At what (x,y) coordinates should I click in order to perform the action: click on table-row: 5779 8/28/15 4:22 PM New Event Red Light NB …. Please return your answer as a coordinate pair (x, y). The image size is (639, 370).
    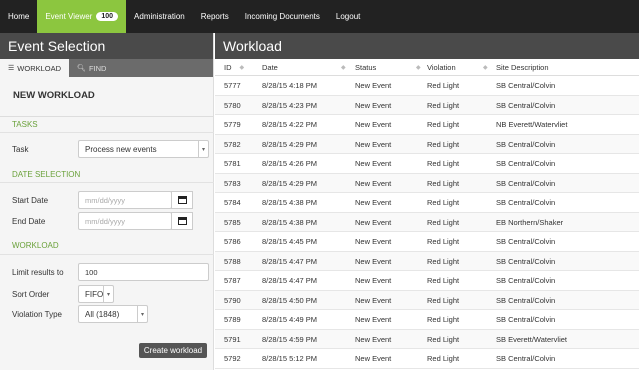
    Looking at the image, I should click on (427, 125).